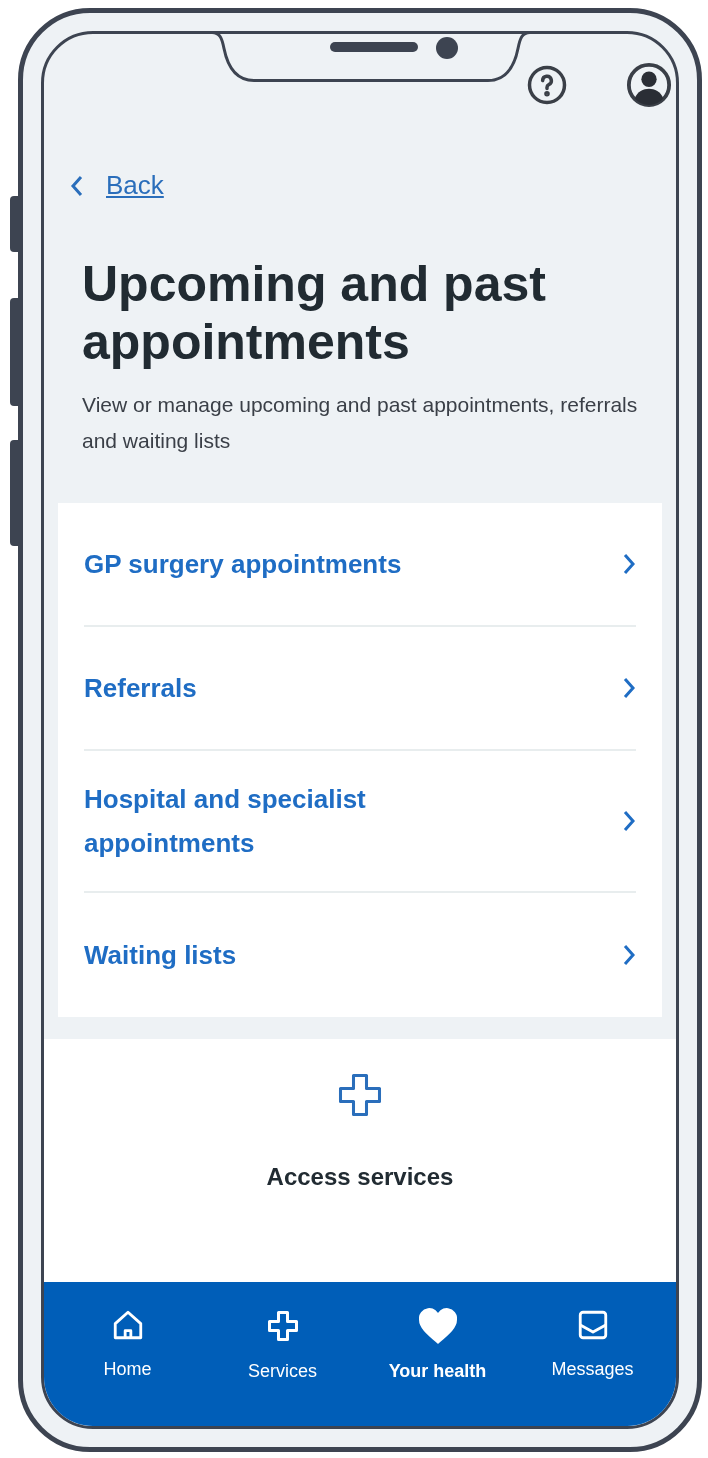 Image resolution: width=708 pixels, height=1458 pixels. What do you see at coordinates (437, 1367) in the screenshot?
I see `nav-tab: Your health` at bounding box center [437, 1367].